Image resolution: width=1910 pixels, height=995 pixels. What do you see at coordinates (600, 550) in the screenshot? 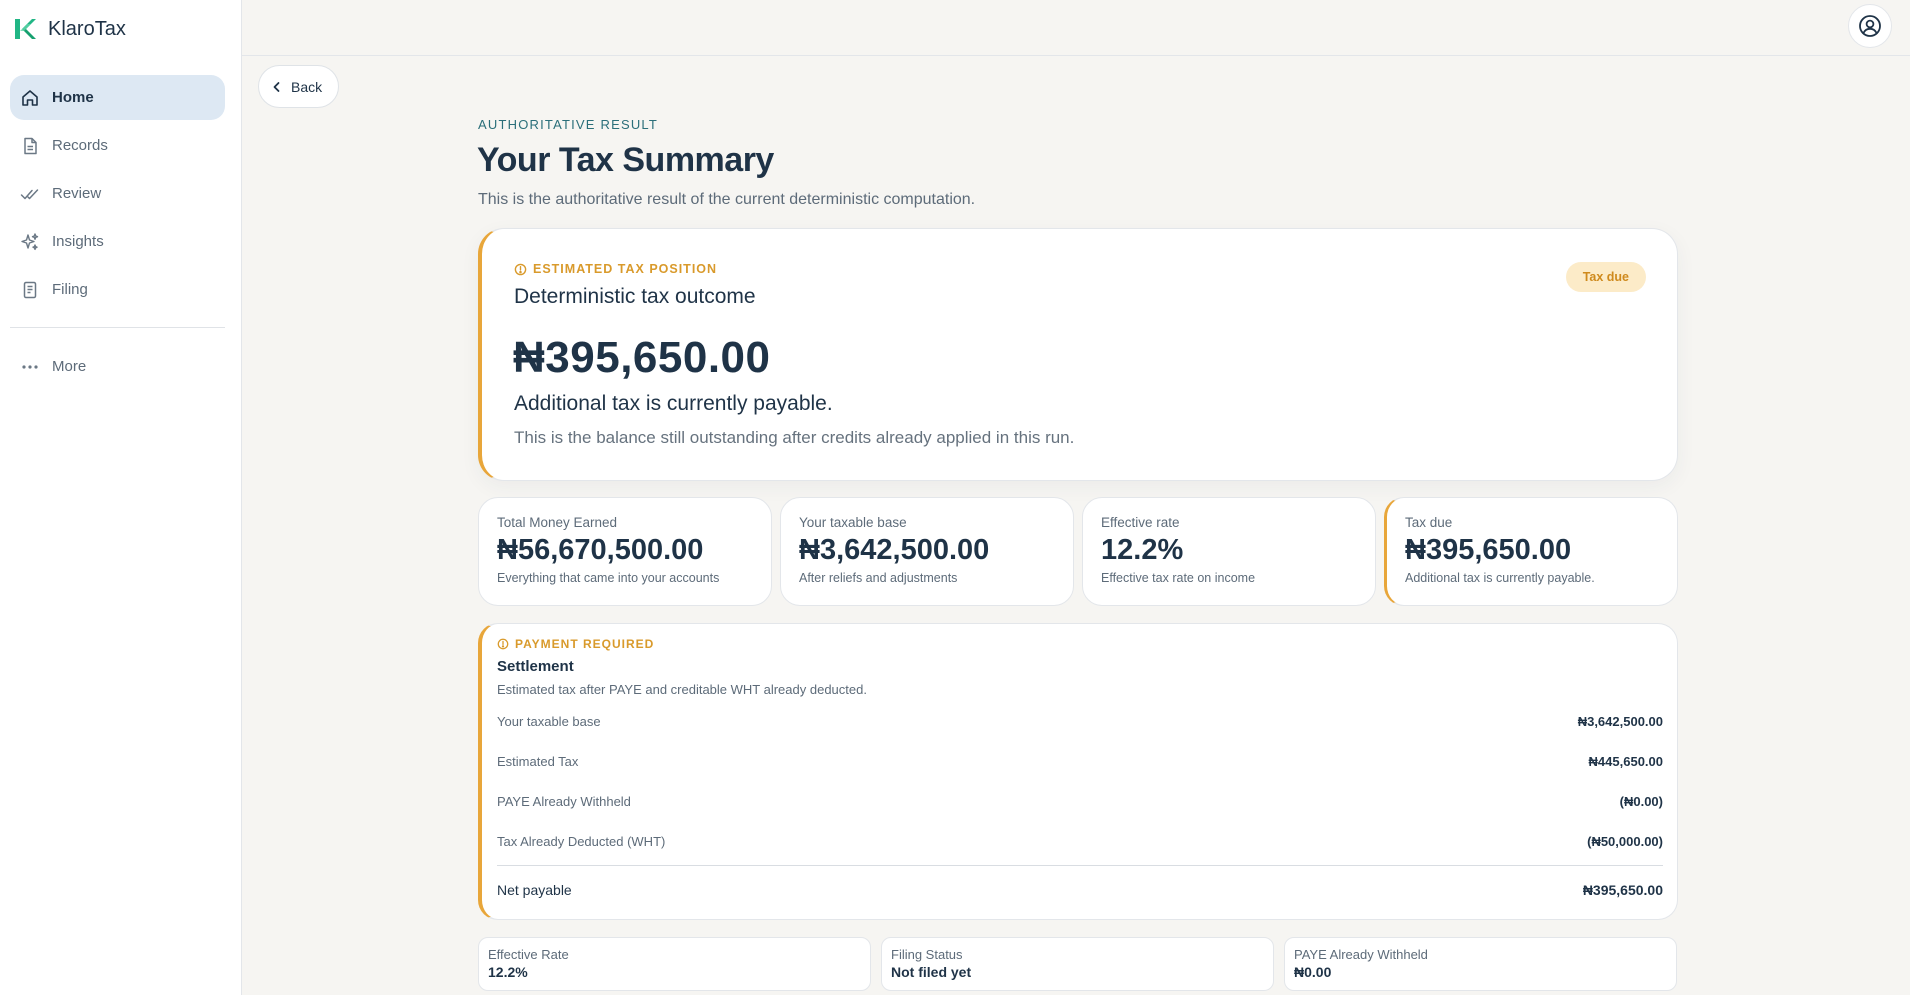
I see `stat-value: ₦56,670,500.00` at bounding box center [600, 550].